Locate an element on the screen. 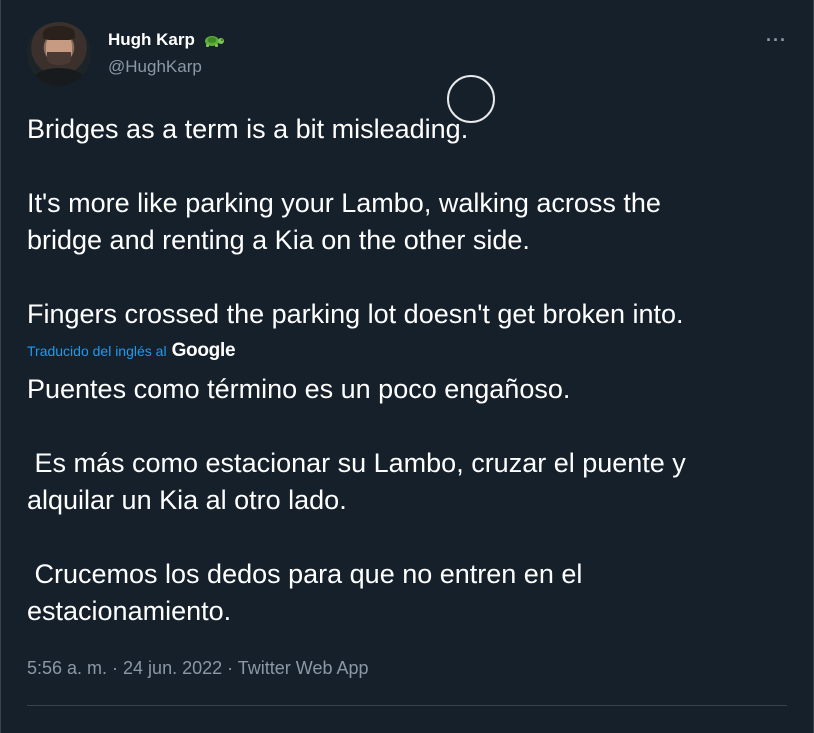  text-line: Bridges as a term is a bit misleading. is located at coordinates (248, 129).